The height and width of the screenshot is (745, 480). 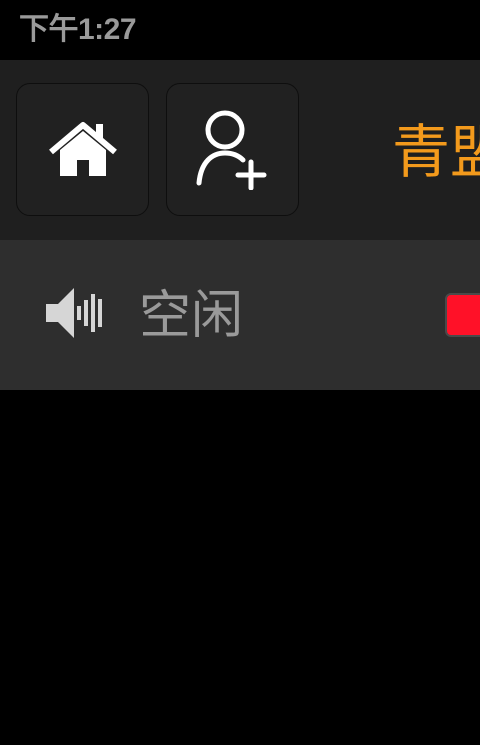 I want to click on home-icon, so click(x=82, y=148).